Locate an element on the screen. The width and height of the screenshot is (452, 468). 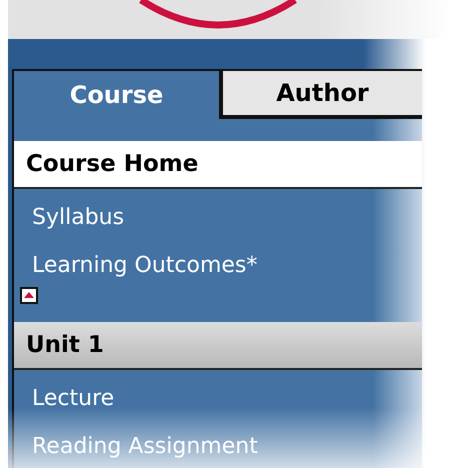
nav-link: Learning Outcomes* is located at coordinates (145, 266).